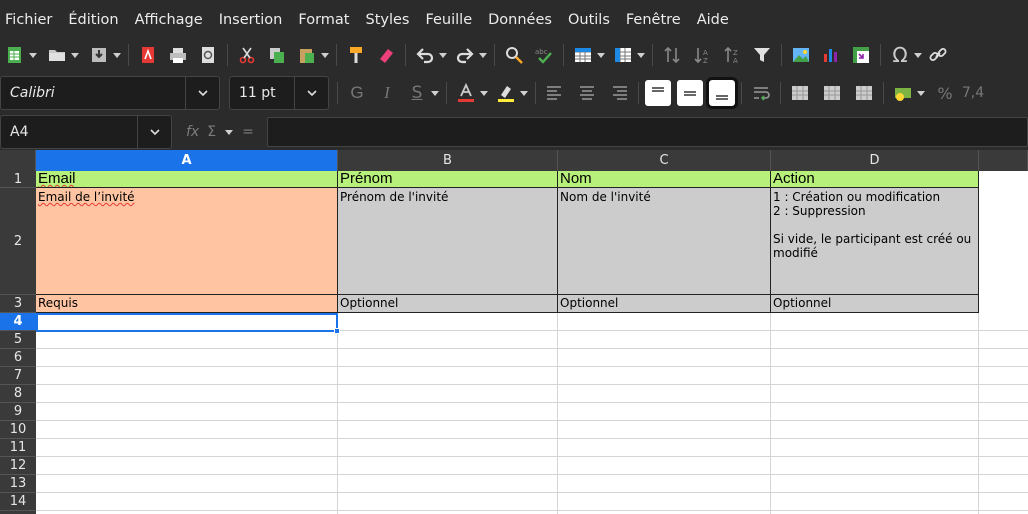 Image resolution: width=1028 pixels, height=514 pixels. What do you see at coordinates (524, 93) in the screenshot?
I see `highlight-color-dropdown` at bounding box center [524, 93].